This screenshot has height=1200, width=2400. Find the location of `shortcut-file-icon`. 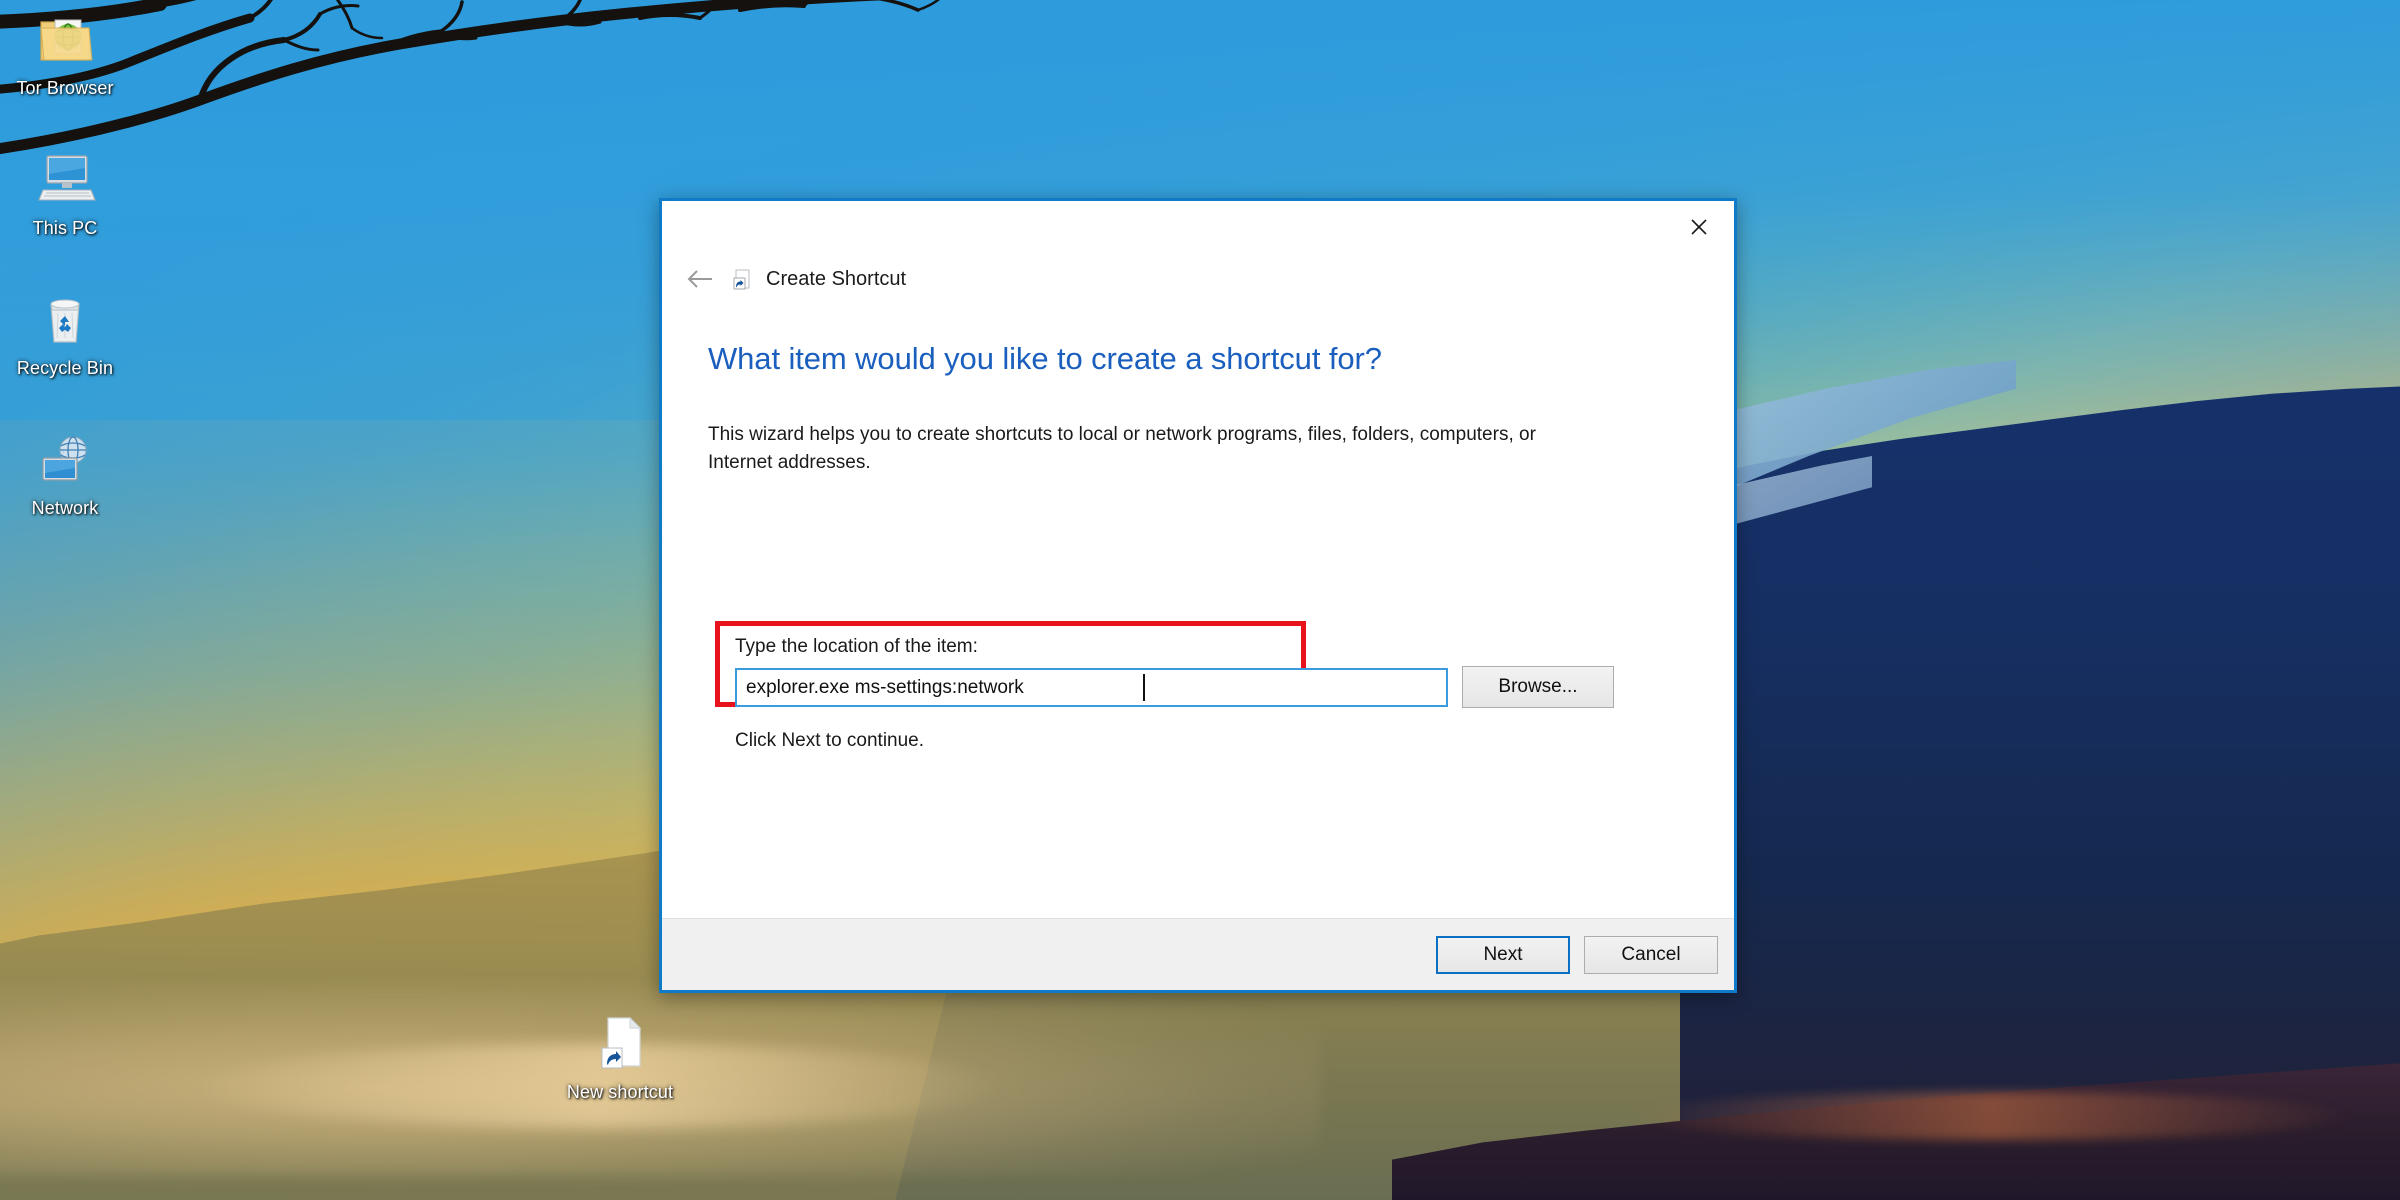

shortcut-file-icon is located at coordinates (620, 1044).